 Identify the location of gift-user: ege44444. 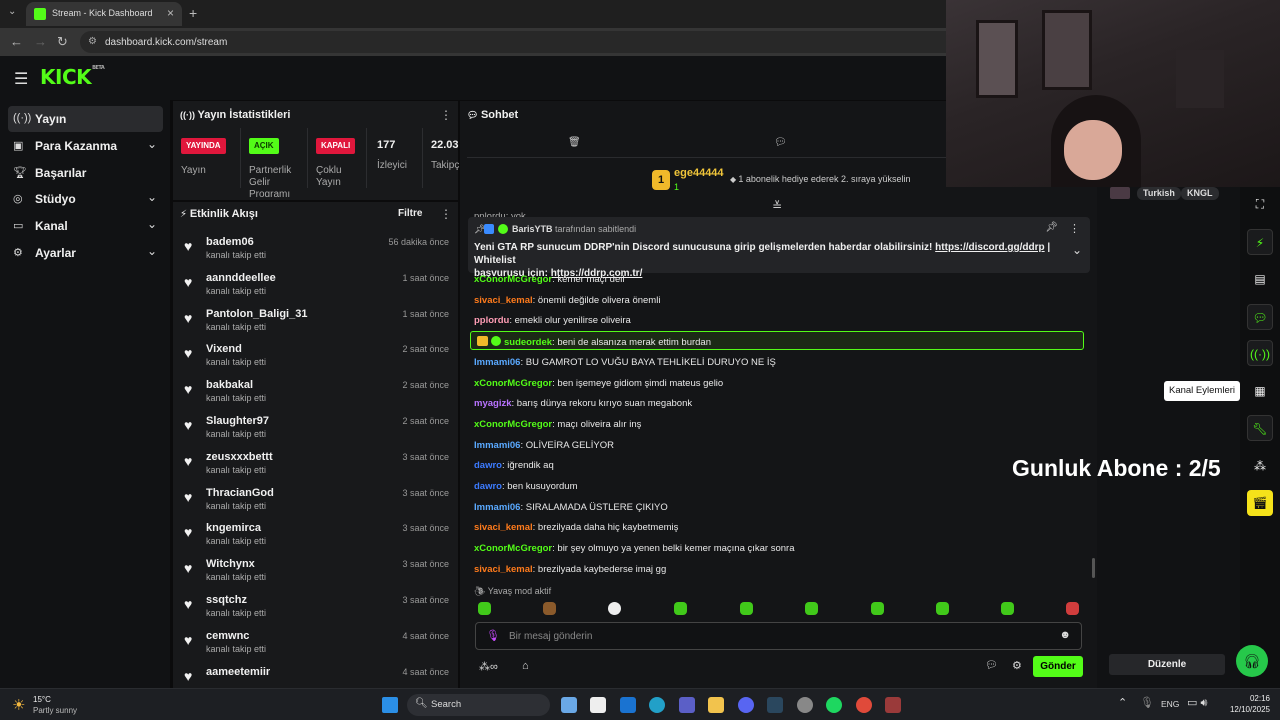
(699, 173).